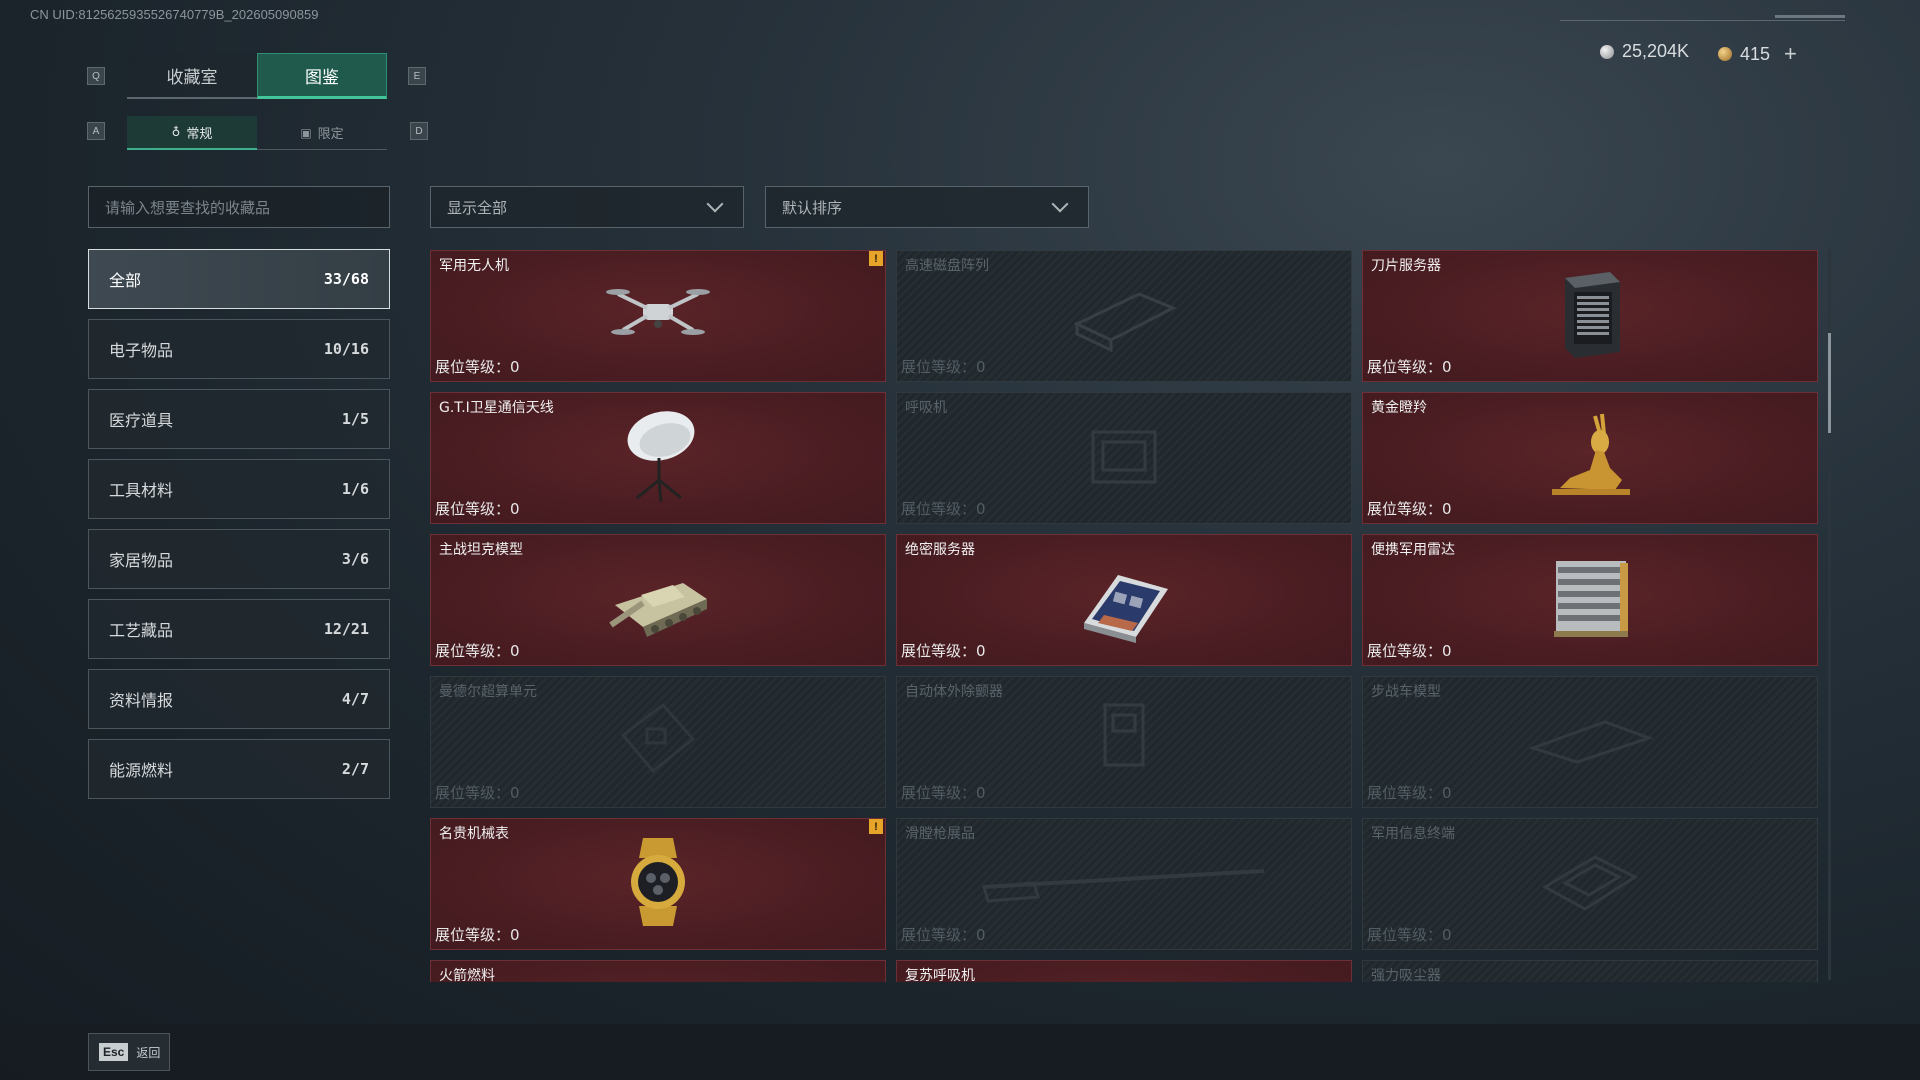 This screenshot has width=1920, height=1080. I want to click on card-name: 曼德尔超算单元, so click(488, 692).